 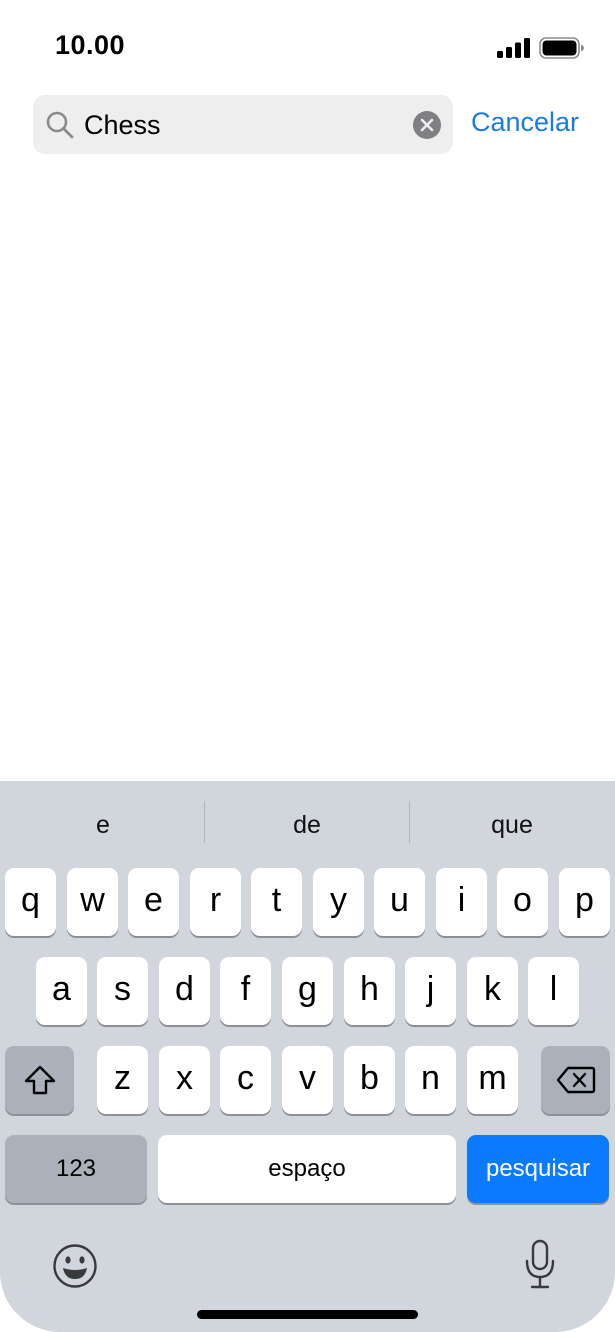 What do you see at coordinates (307, 45) in the screenshot?
I see `status-bar: 10.00` at bounding box center [307, 45].